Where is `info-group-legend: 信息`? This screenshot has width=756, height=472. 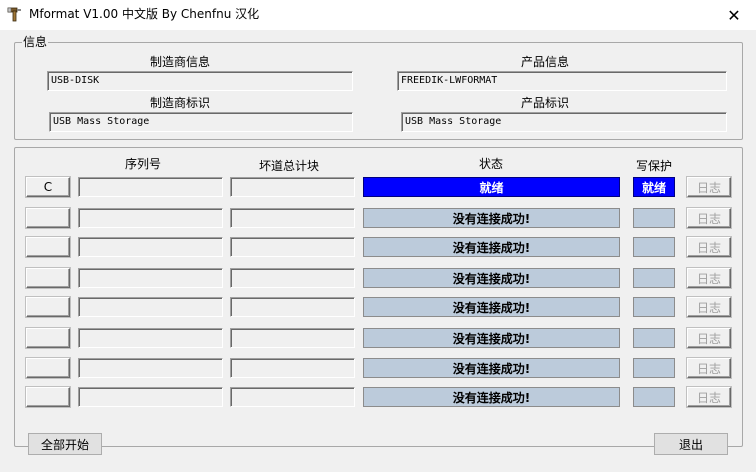 info-group-legend: 信息 is located at coordinates (35, 42).